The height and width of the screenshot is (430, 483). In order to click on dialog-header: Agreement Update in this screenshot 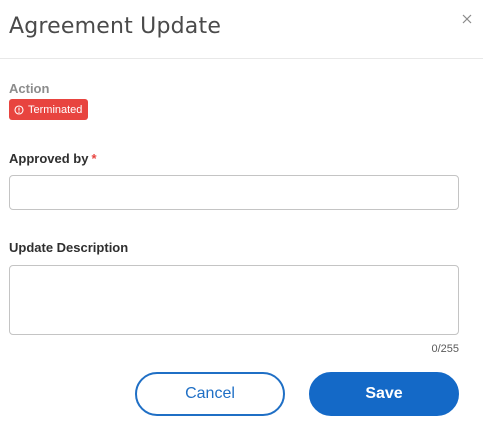, I will do `click(241, 29)`.